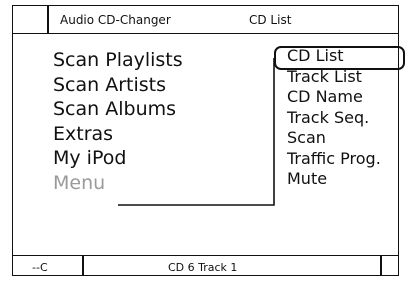 This screenshot has height=281, width=414. Describe the element at coordinates (118, 109) in the screenshot. I see `menu-item-scan-albums: Scan Albums` at that location.